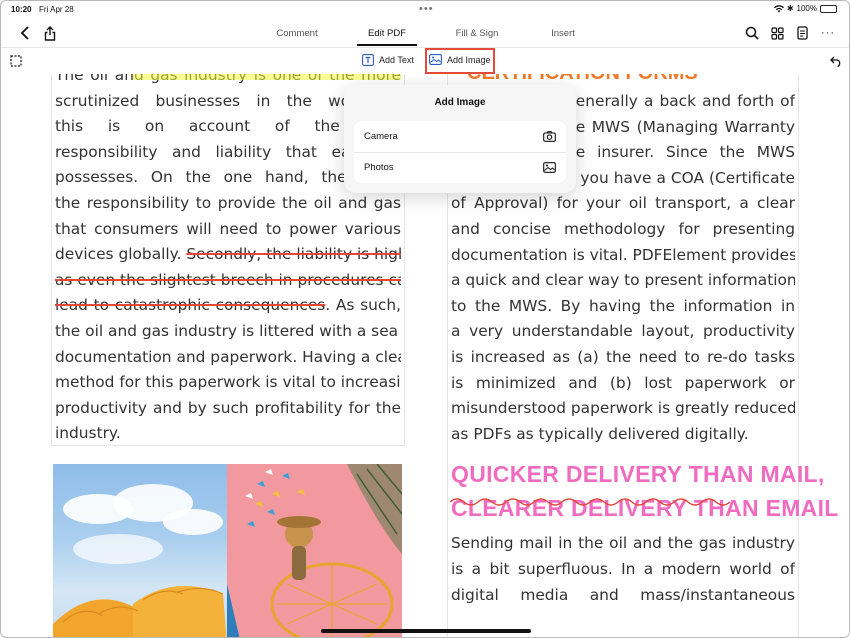  What do you see at coordinates (828, 8) in the screenshot?
I see `battery-icon` at bounding box center [828, 8].